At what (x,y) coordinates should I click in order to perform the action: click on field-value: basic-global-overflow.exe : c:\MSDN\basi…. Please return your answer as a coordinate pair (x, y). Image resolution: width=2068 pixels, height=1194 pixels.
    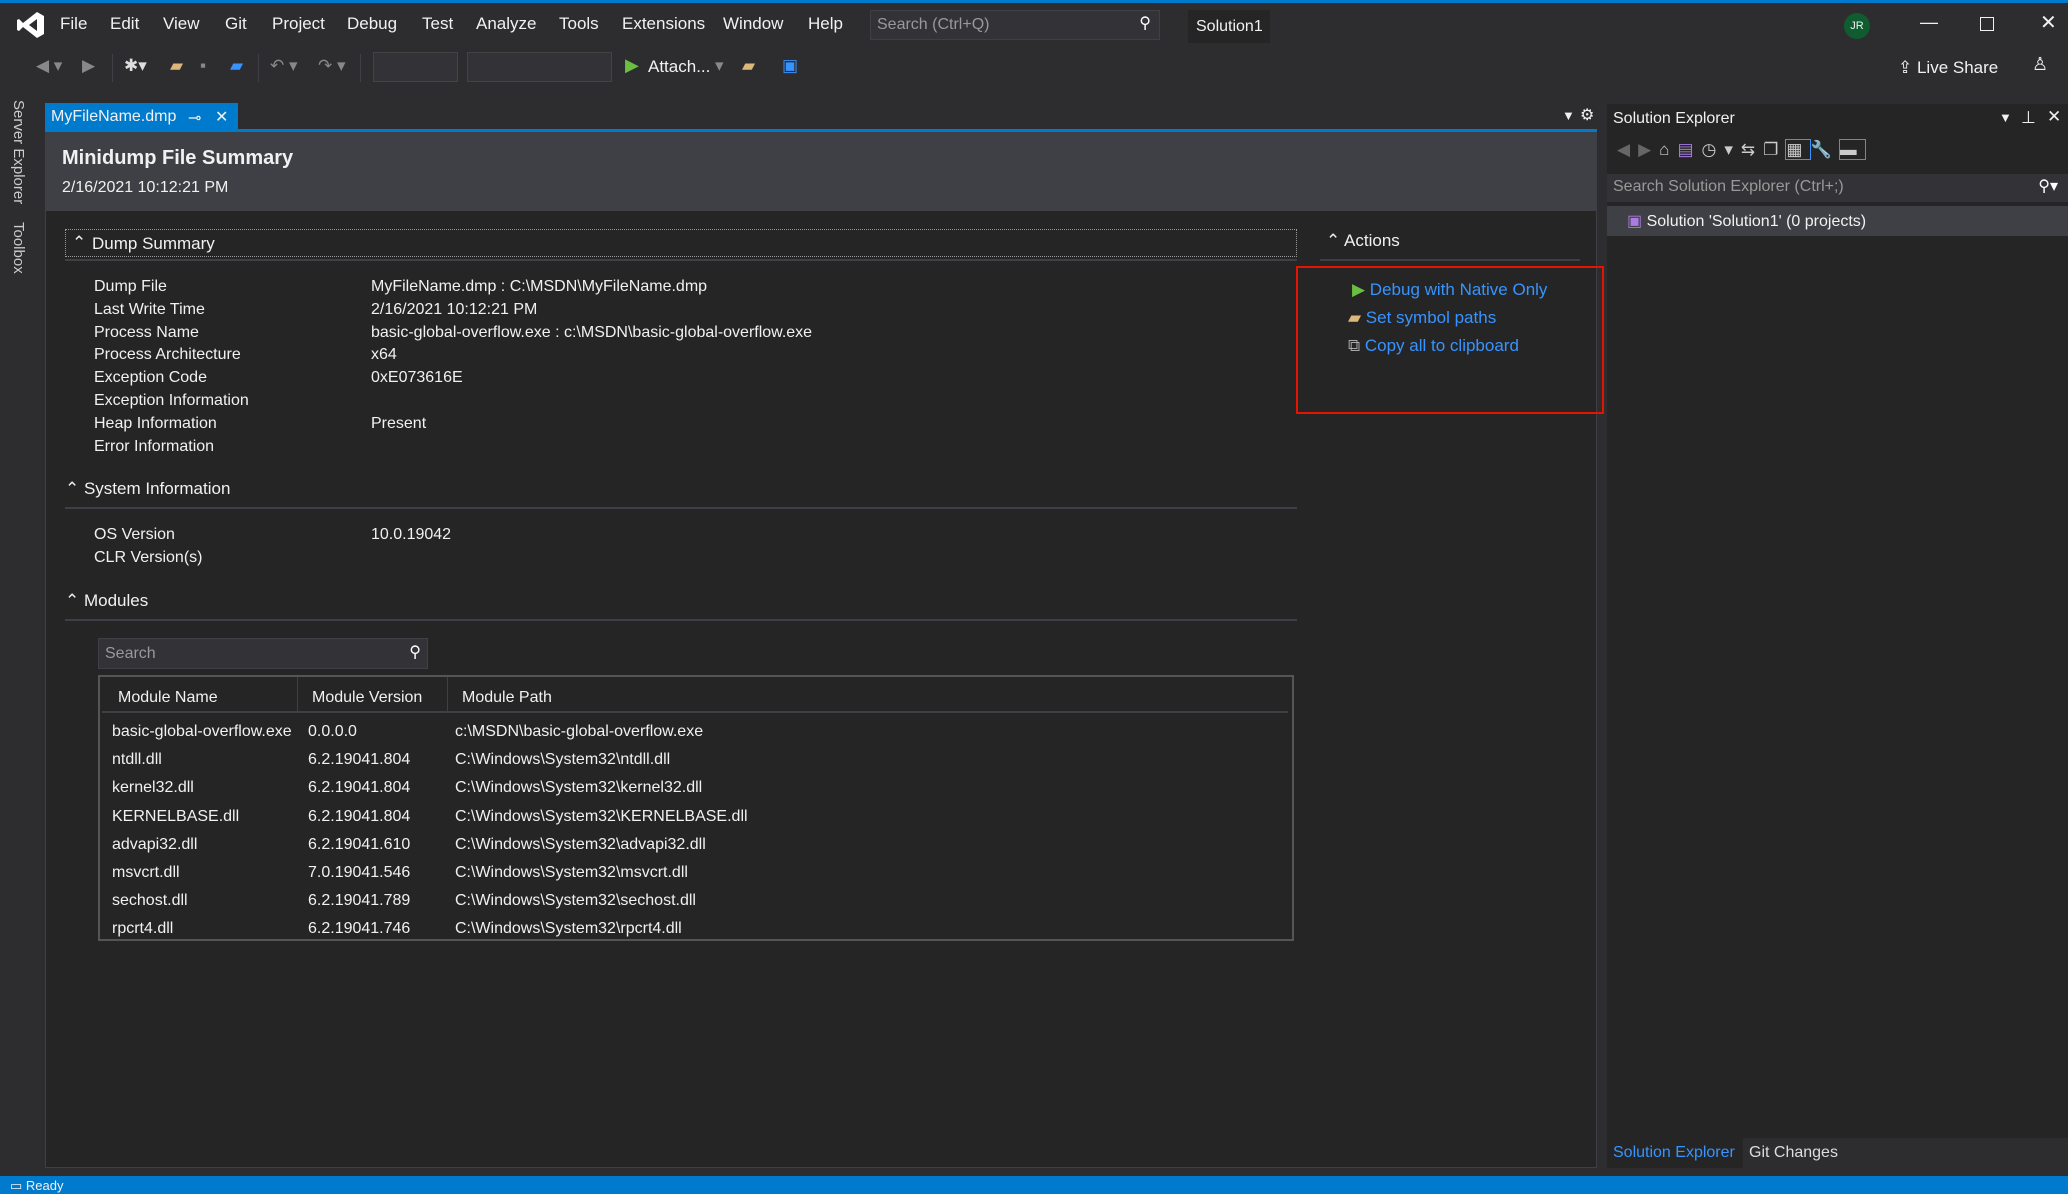
    Looking at the image, I should click on (592, 332).